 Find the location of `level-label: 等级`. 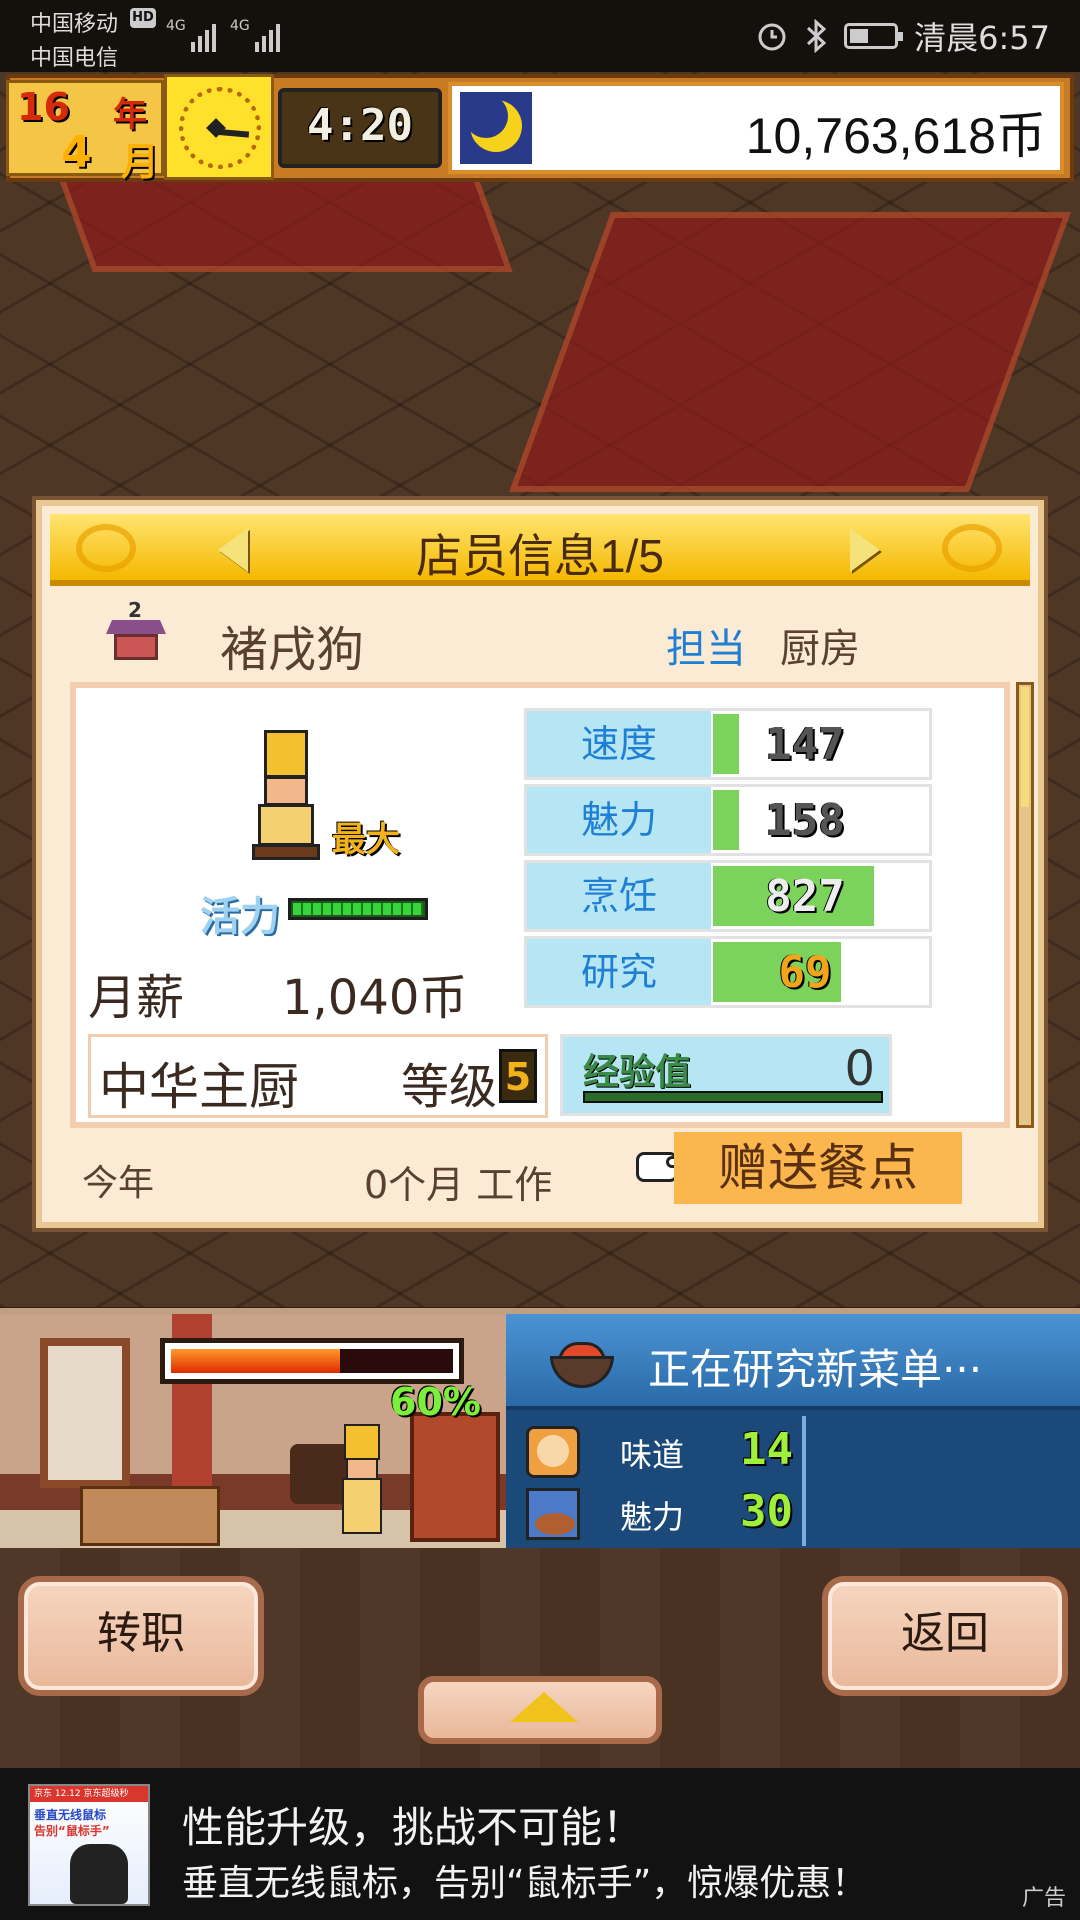

level-label: 等级 is located at coordinates (449, 1087).